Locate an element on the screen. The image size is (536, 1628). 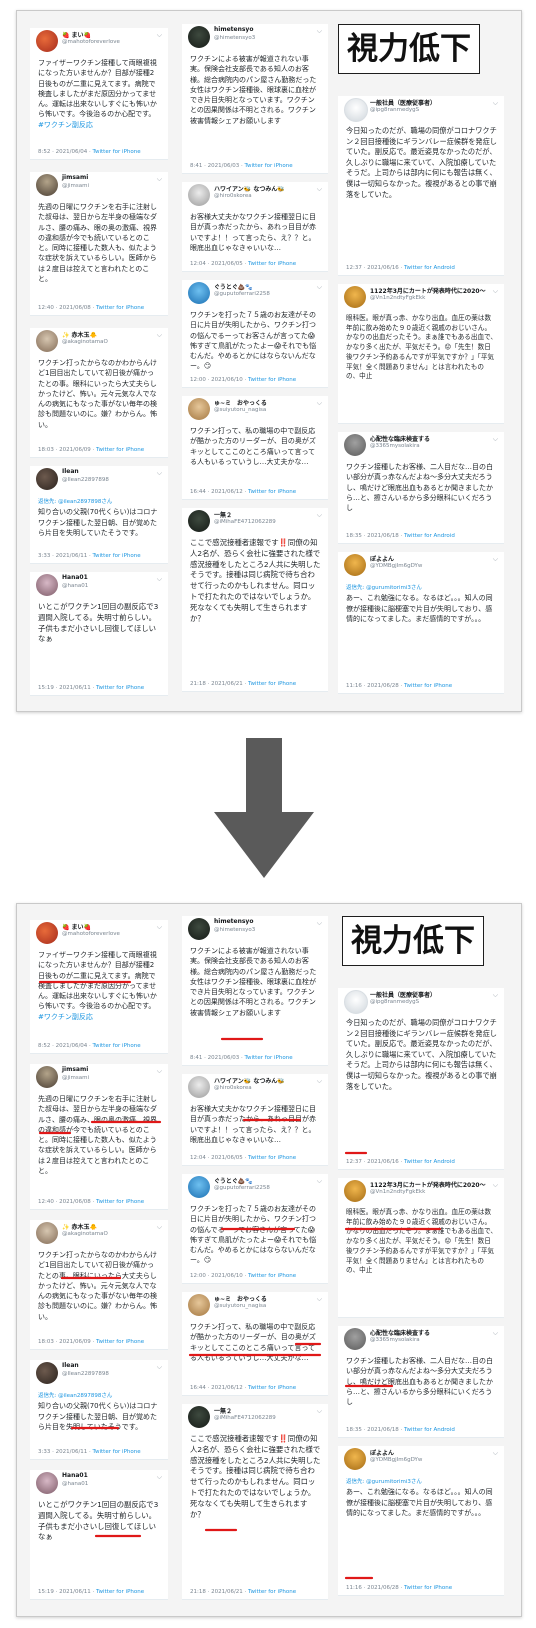
user-name: 心配性な臨床検査する is located at coordinates (400, 1333).